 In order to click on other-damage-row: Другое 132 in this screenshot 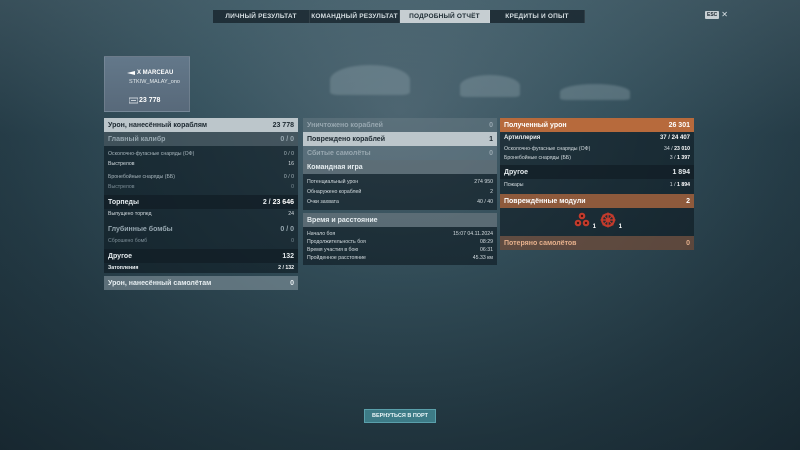, I will do `click(201, 256)`.